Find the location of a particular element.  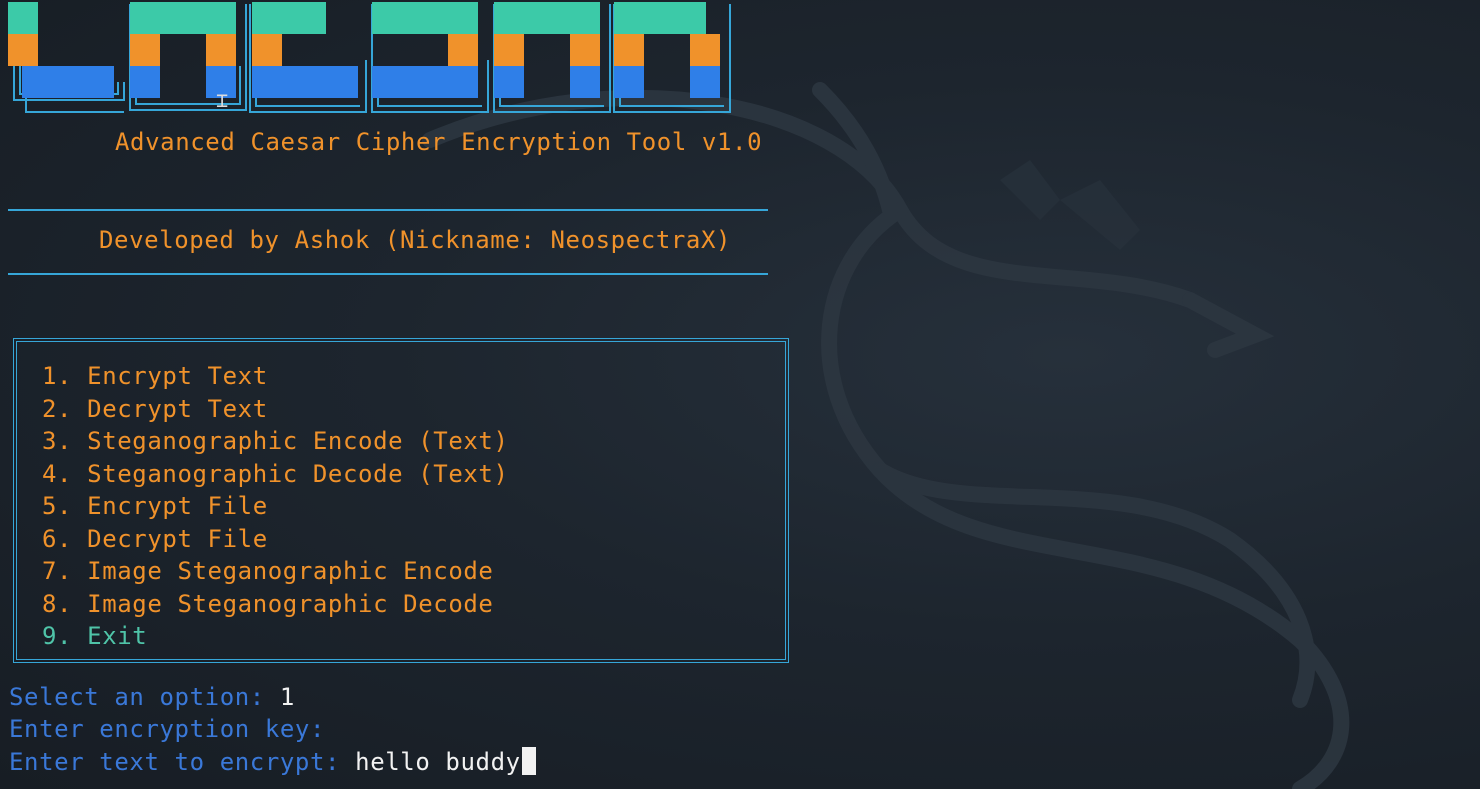

menu-item-image-steg-decode: 8. Image Steganographic Decode is located at coordinates (268, 603).